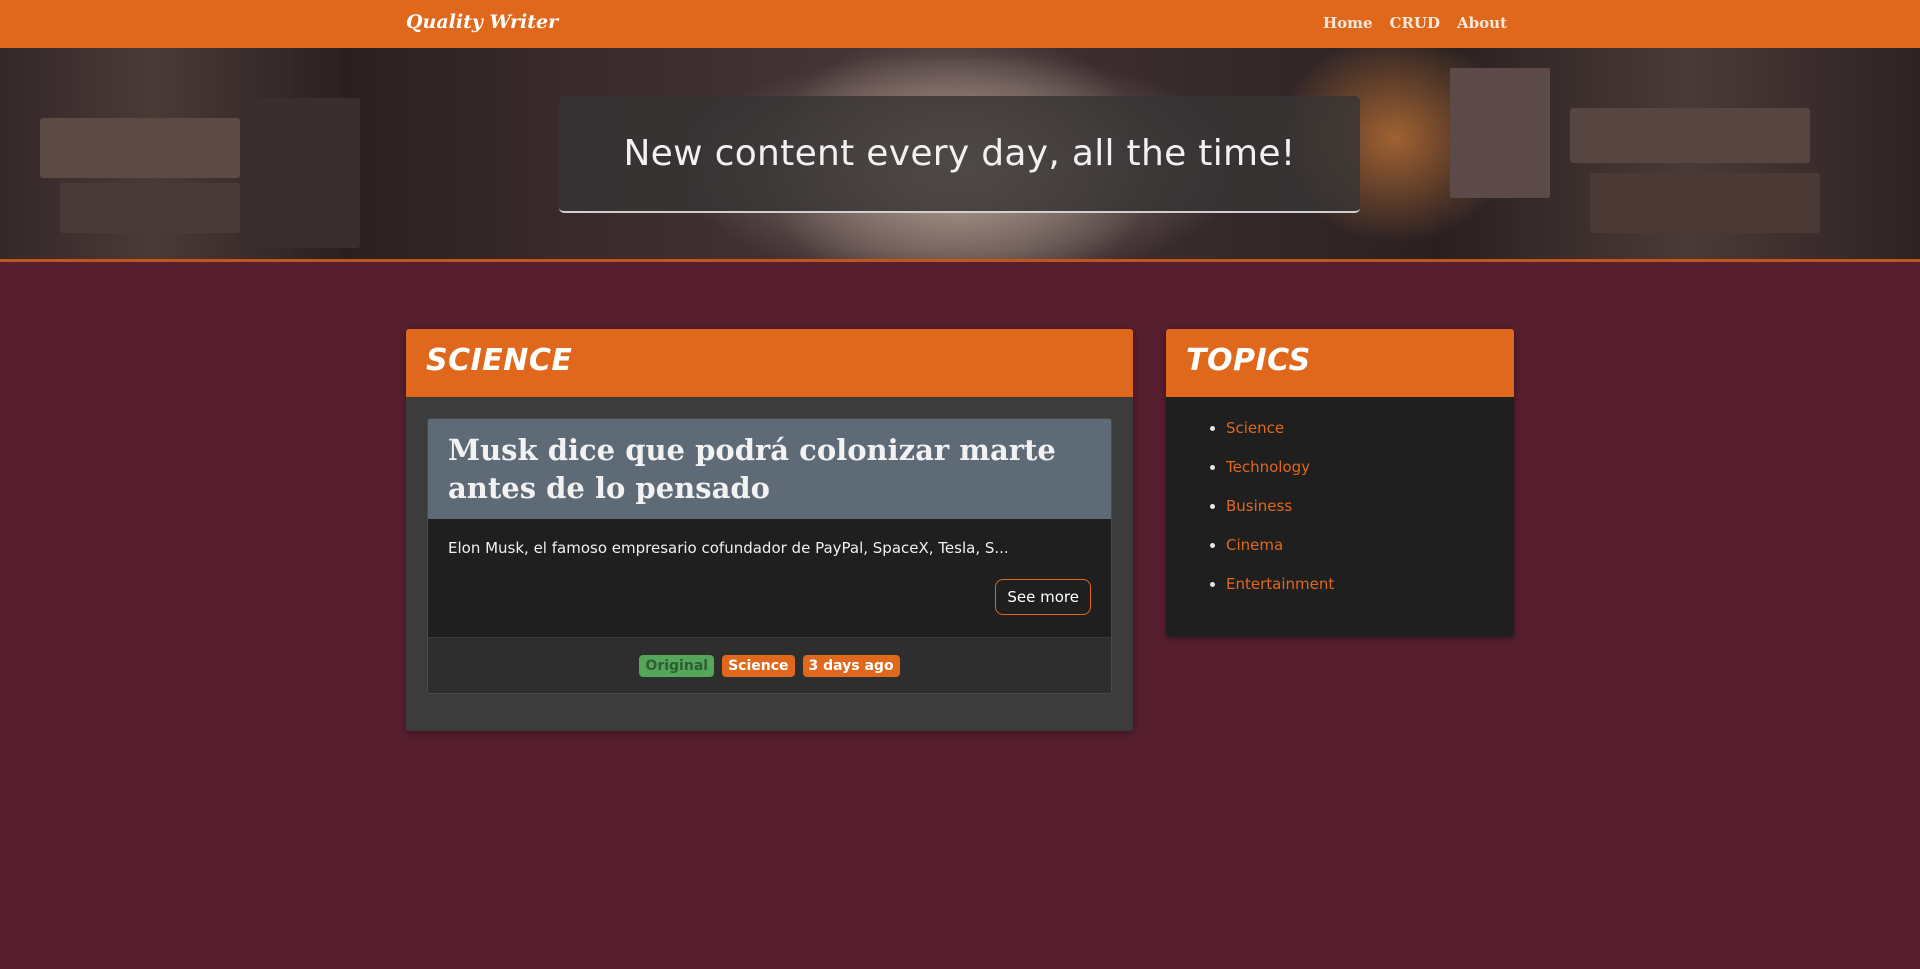  I want to click on article-footer: Original Science 3 days ago, so click(769, 665).